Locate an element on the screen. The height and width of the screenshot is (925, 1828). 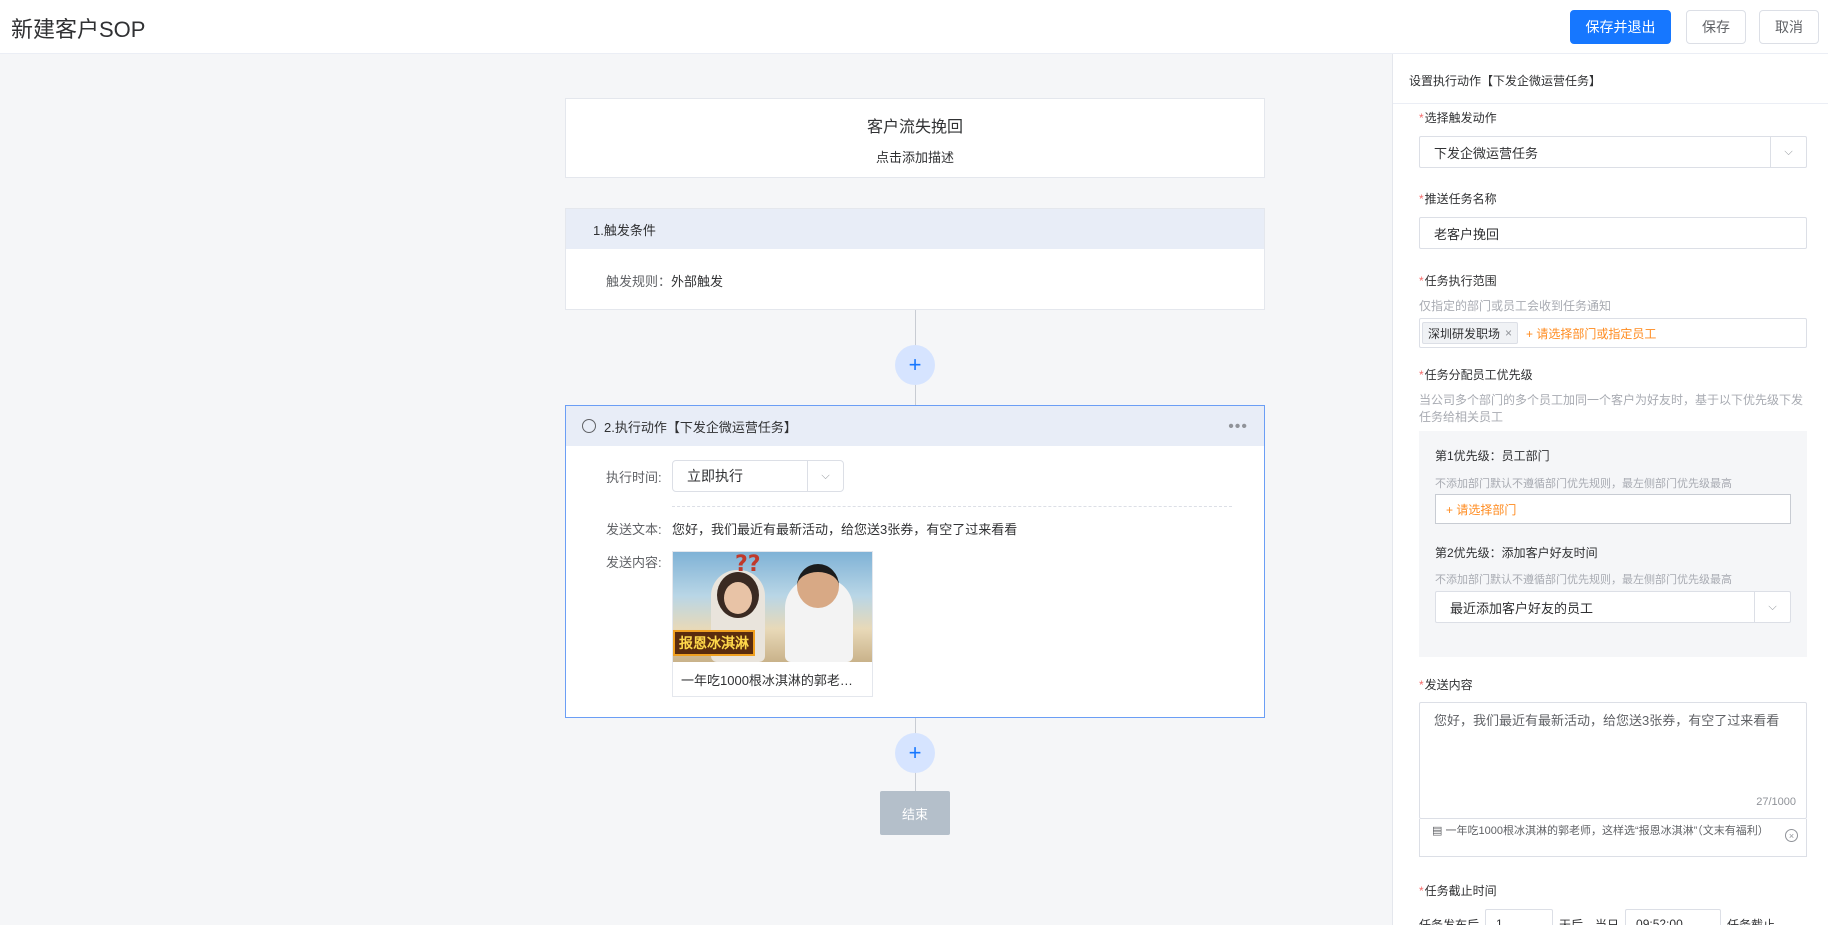
priority2-value: 最近添加客户好友的员工 is located at coordinates (1522, 608).